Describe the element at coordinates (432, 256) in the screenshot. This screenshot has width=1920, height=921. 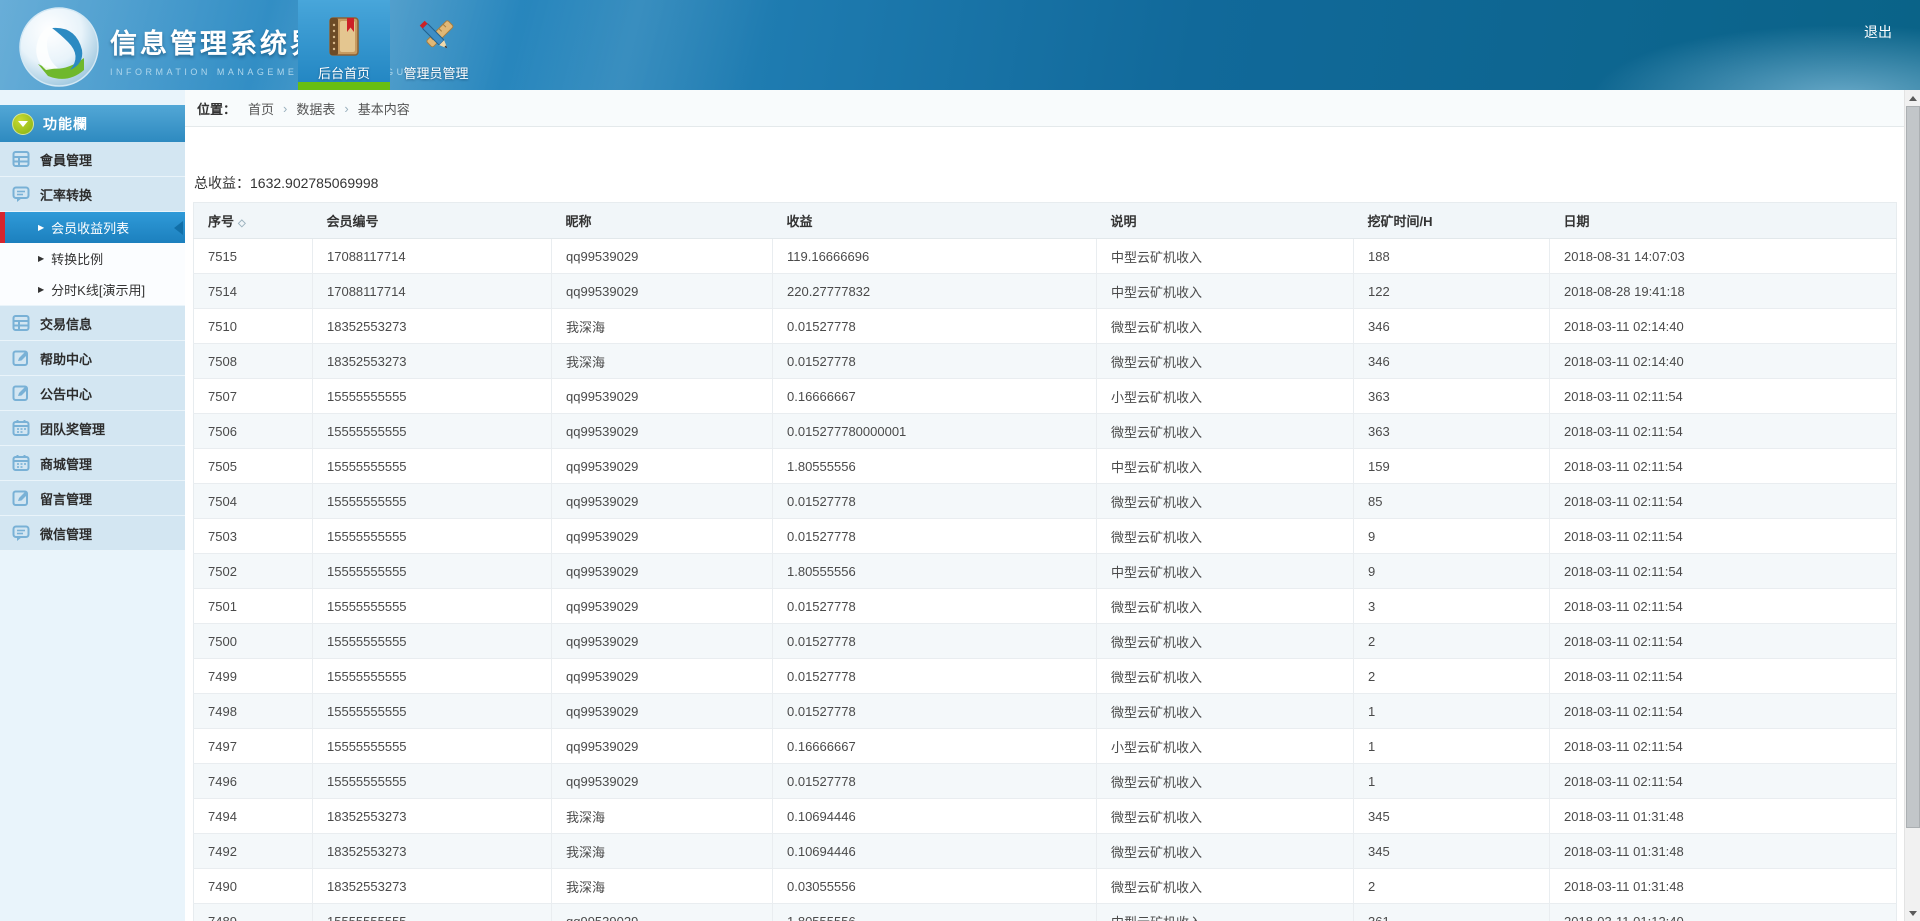
I see `cell-member-no: 17088117714` at that location.